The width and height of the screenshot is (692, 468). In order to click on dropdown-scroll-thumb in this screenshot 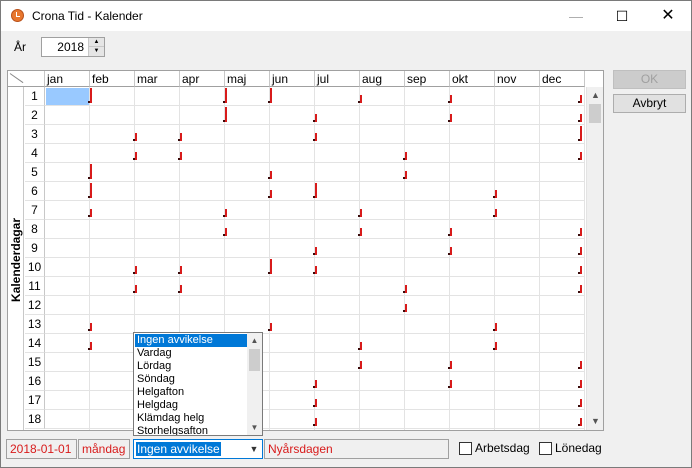, I will do `click(254, 360)`.